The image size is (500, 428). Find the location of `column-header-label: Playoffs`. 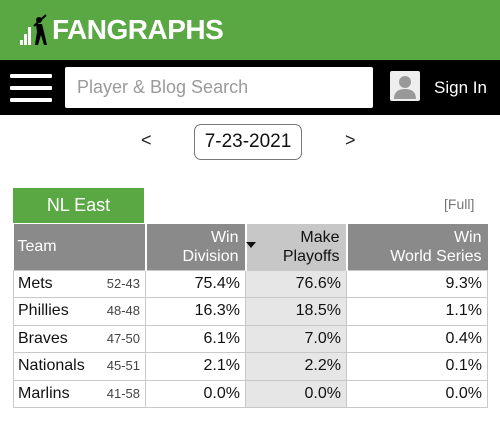

column-header-label: Playoffs is located at coordinates (311, 256).